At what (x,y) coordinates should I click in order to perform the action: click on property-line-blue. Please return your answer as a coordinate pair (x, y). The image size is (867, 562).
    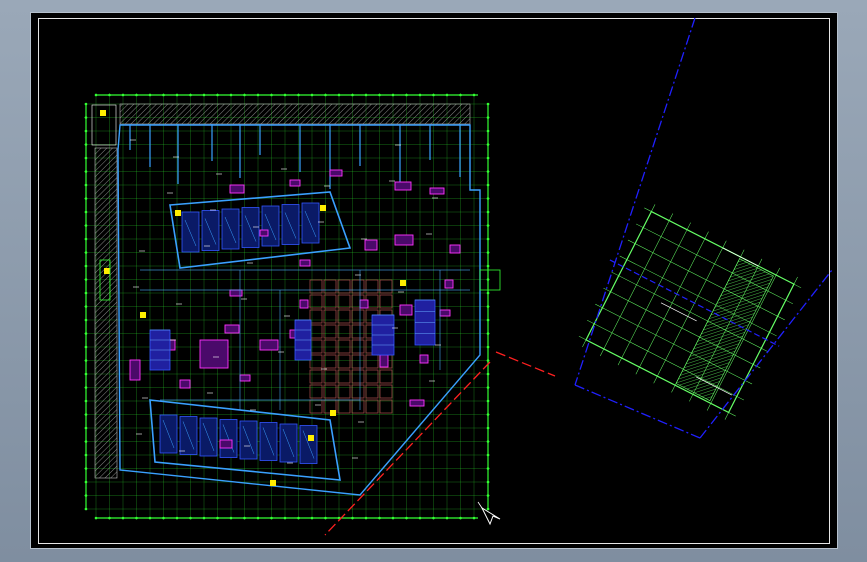
    Looking at the image, I should click on (637, 411).